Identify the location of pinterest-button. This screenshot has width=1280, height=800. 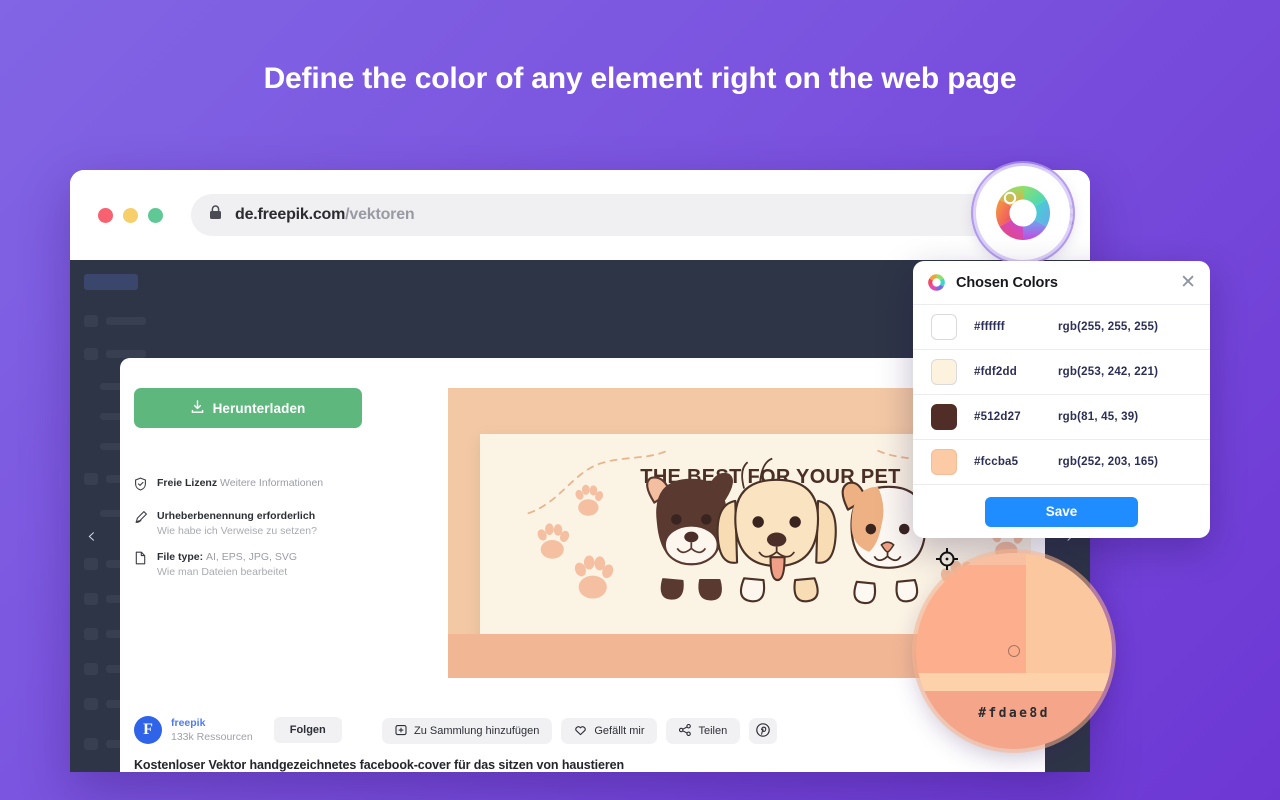
(763, 731).